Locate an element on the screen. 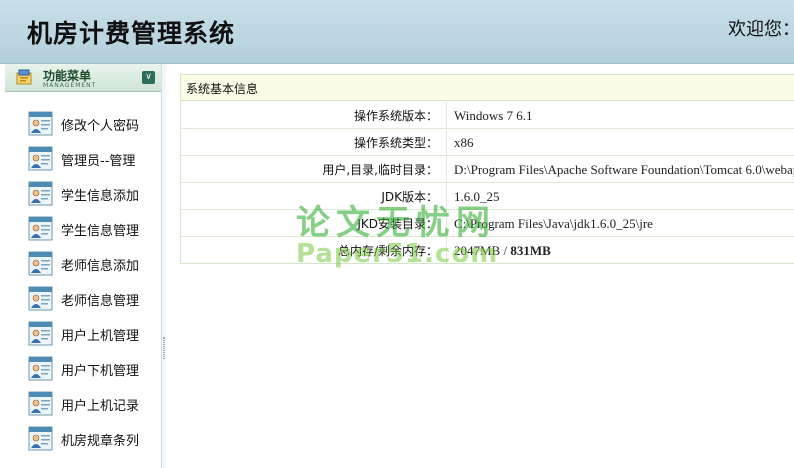  menu-icon is located at coordinates (24, 77).